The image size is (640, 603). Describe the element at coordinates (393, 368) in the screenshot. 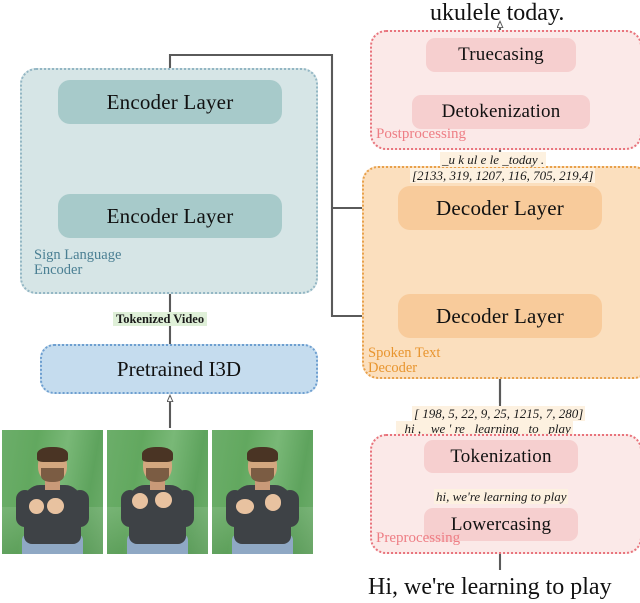

I see `decoder-label-line2: Decoder` at that location.